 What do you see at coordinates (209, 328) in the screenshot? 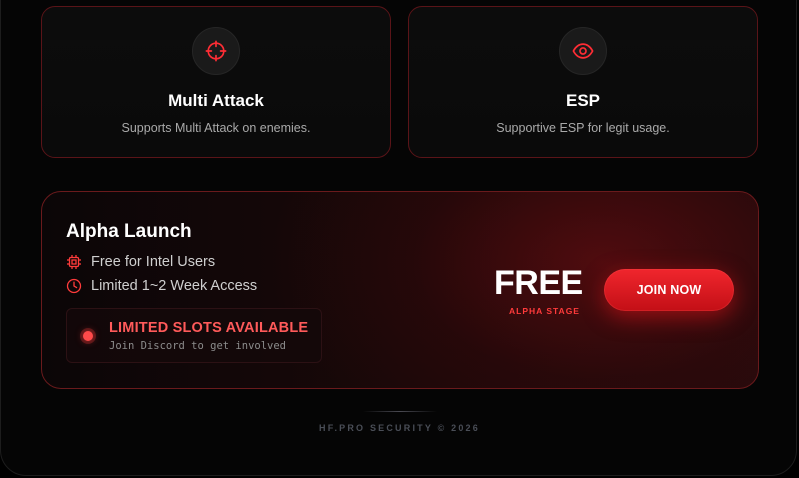
I see `slots-title: LIMITED SLOTS AVAILABLE` at bounding box center [209, 328].